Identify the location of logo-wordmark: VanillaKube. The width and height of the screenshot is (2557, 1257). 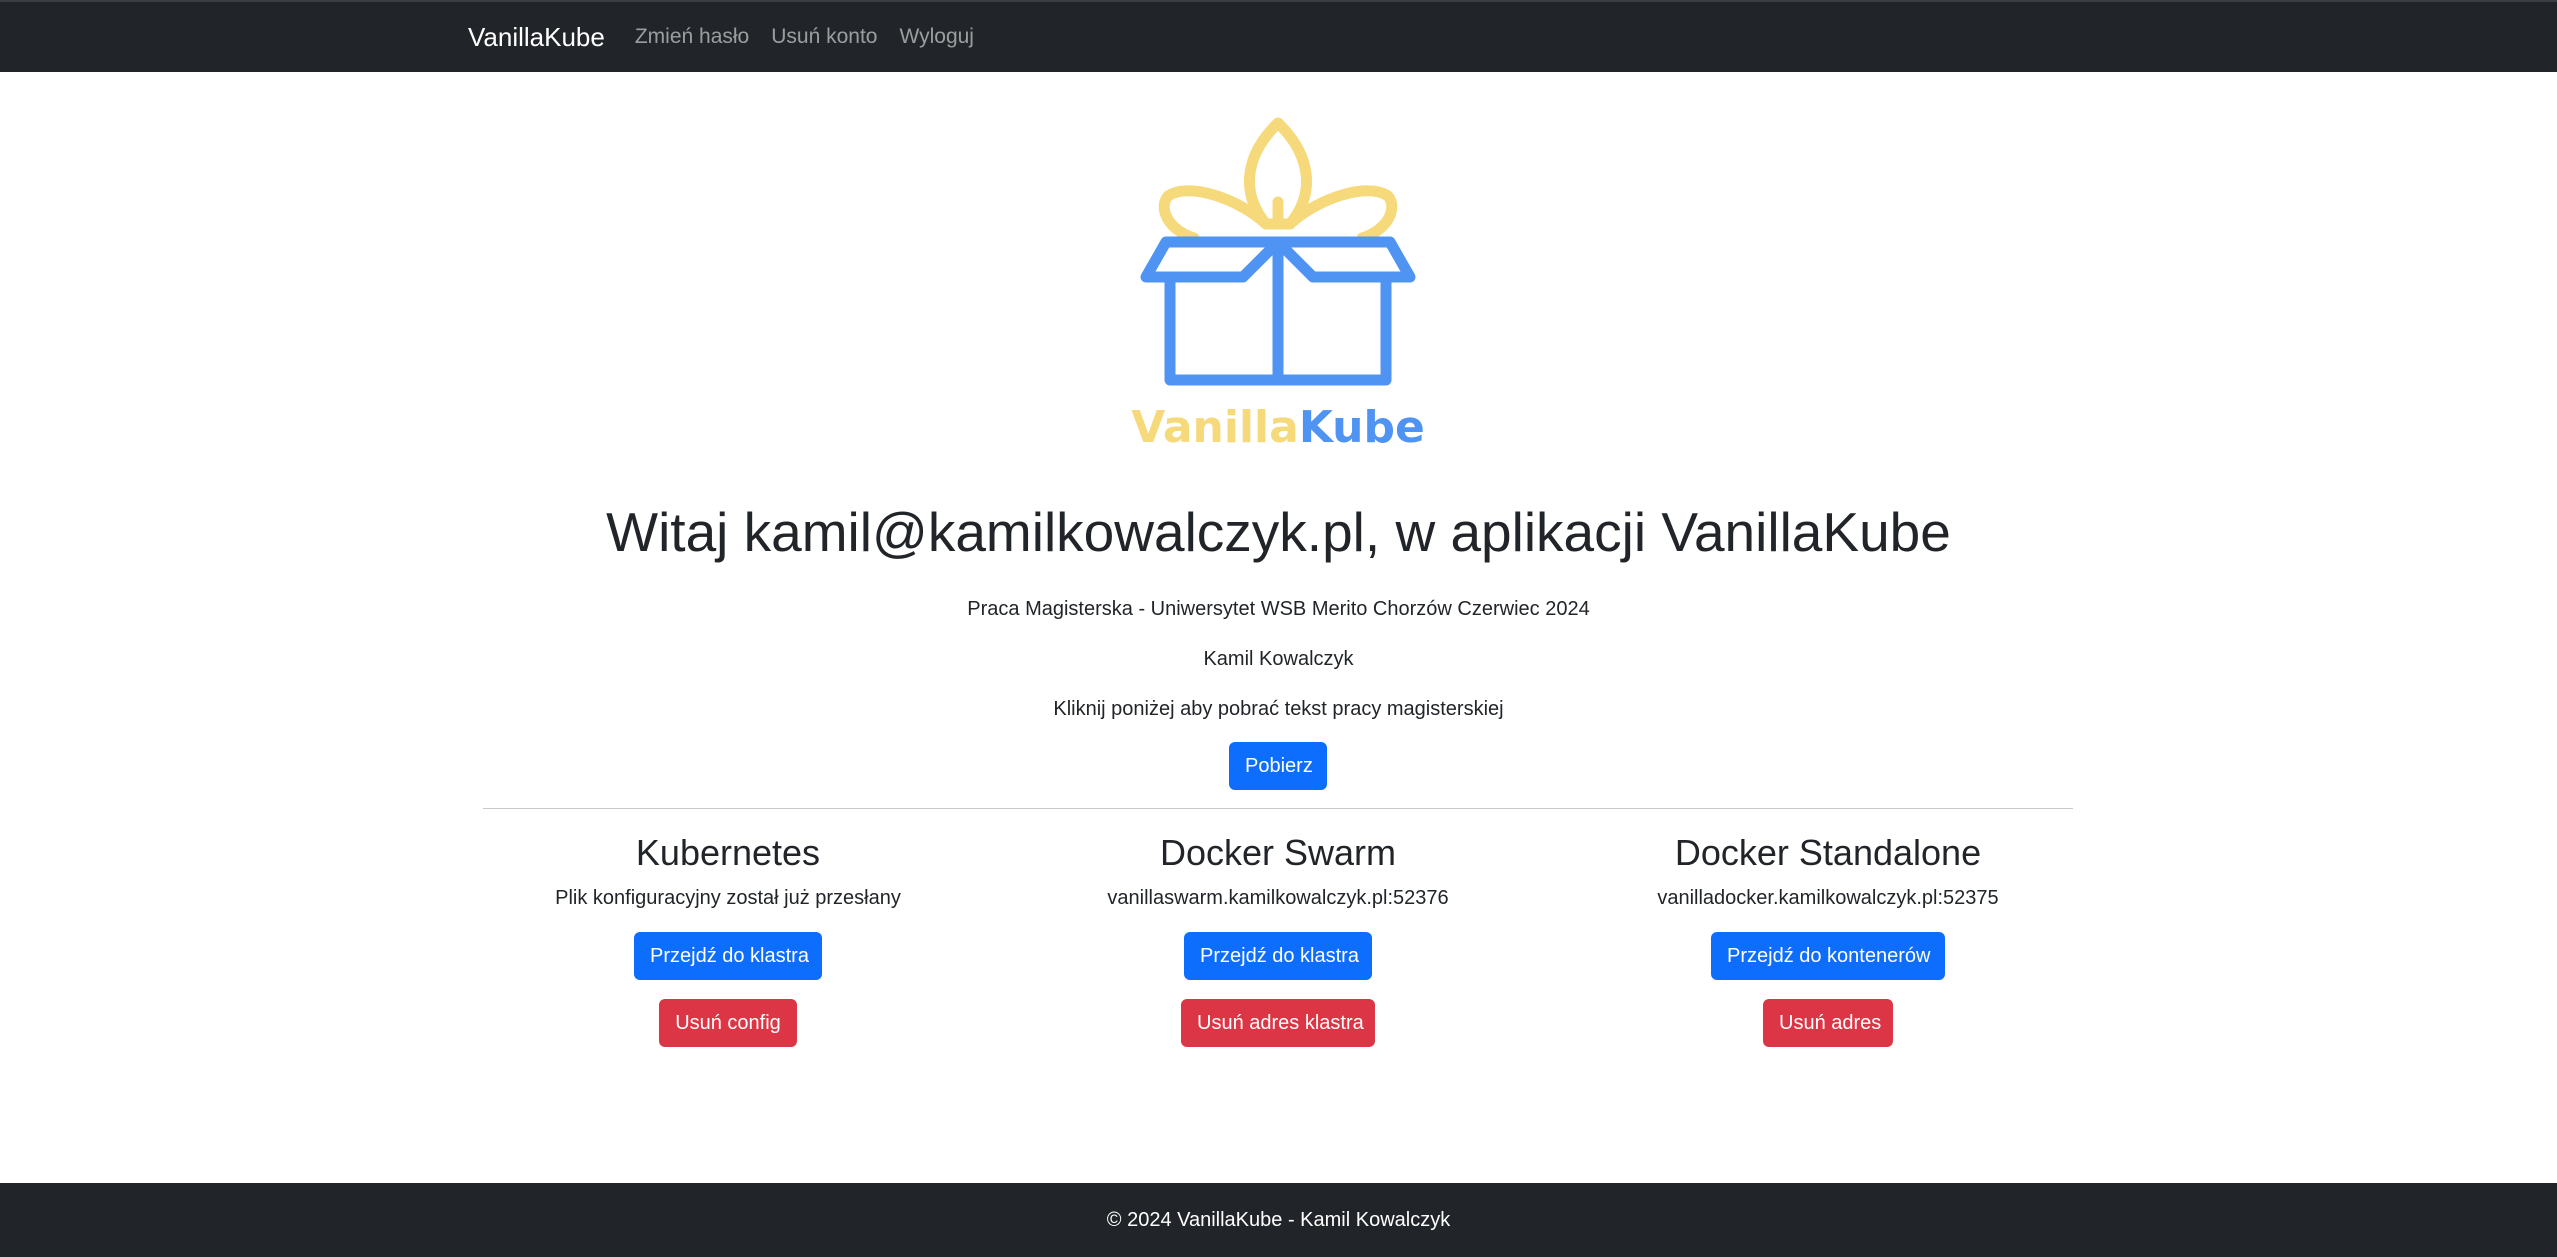
(1278, 427).